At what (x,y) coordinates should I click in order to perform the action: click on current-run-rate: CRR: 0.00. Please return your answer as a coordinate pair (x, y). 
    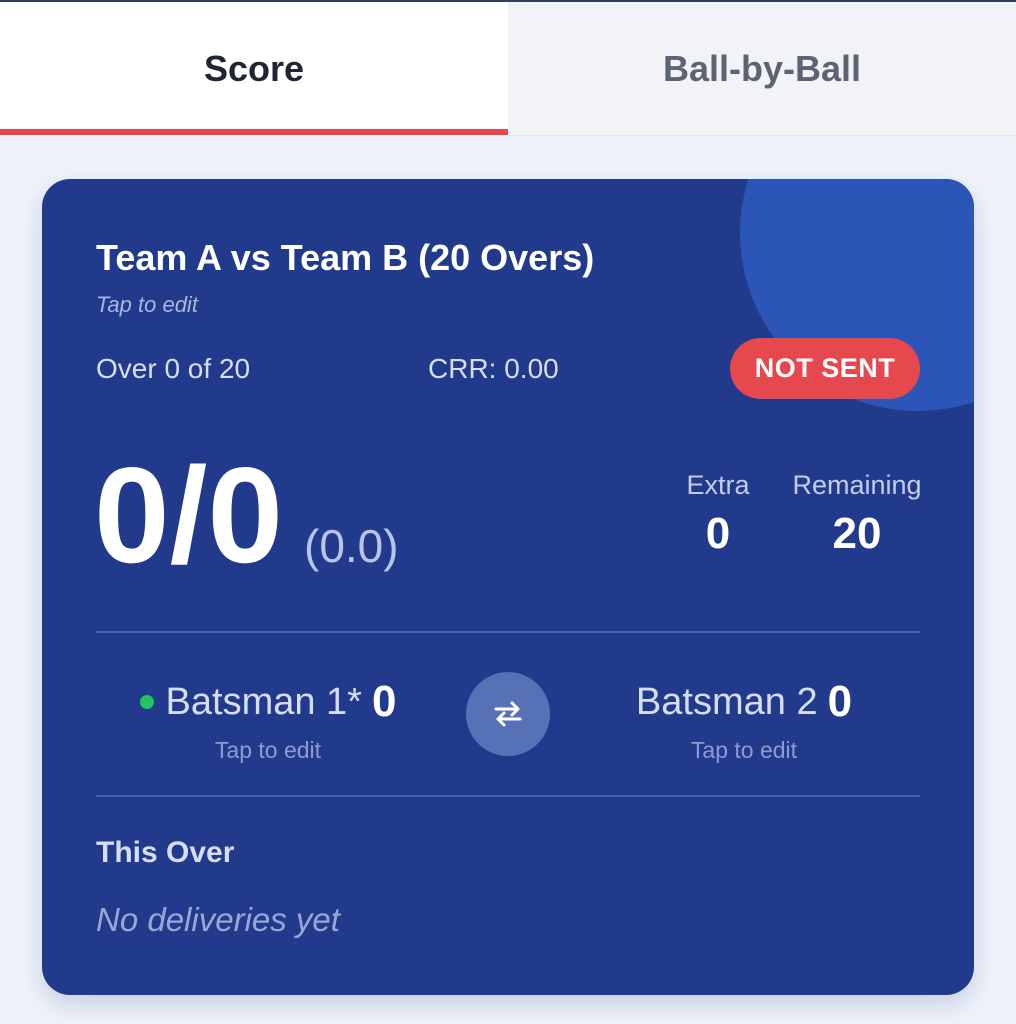
    Looking at the image, I should click on (493, 368).